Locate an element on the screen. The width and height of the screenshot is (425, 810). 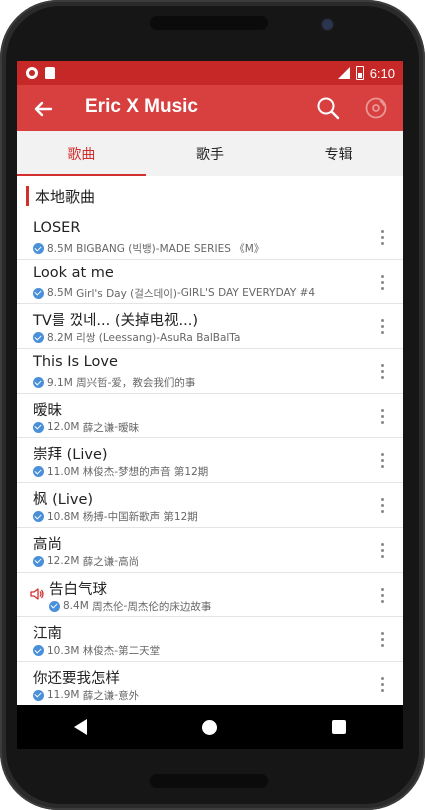
section-title: 本地歌曲 is located at coordinates (65, 196).